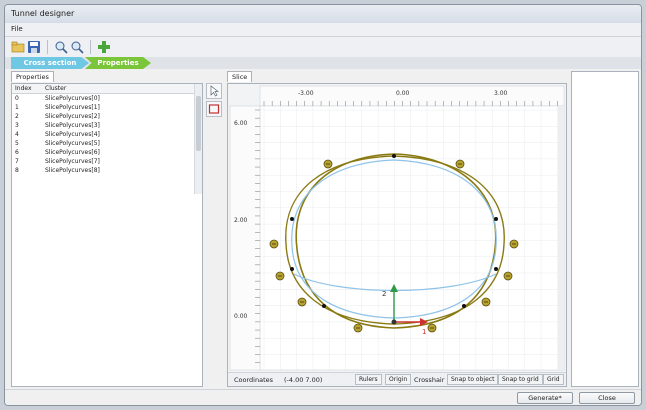 This screenshot has width=646, height=410. Describe the element at coordinates (32, 76) in the screenshot. I see `tab-properties: Properties` at that location.